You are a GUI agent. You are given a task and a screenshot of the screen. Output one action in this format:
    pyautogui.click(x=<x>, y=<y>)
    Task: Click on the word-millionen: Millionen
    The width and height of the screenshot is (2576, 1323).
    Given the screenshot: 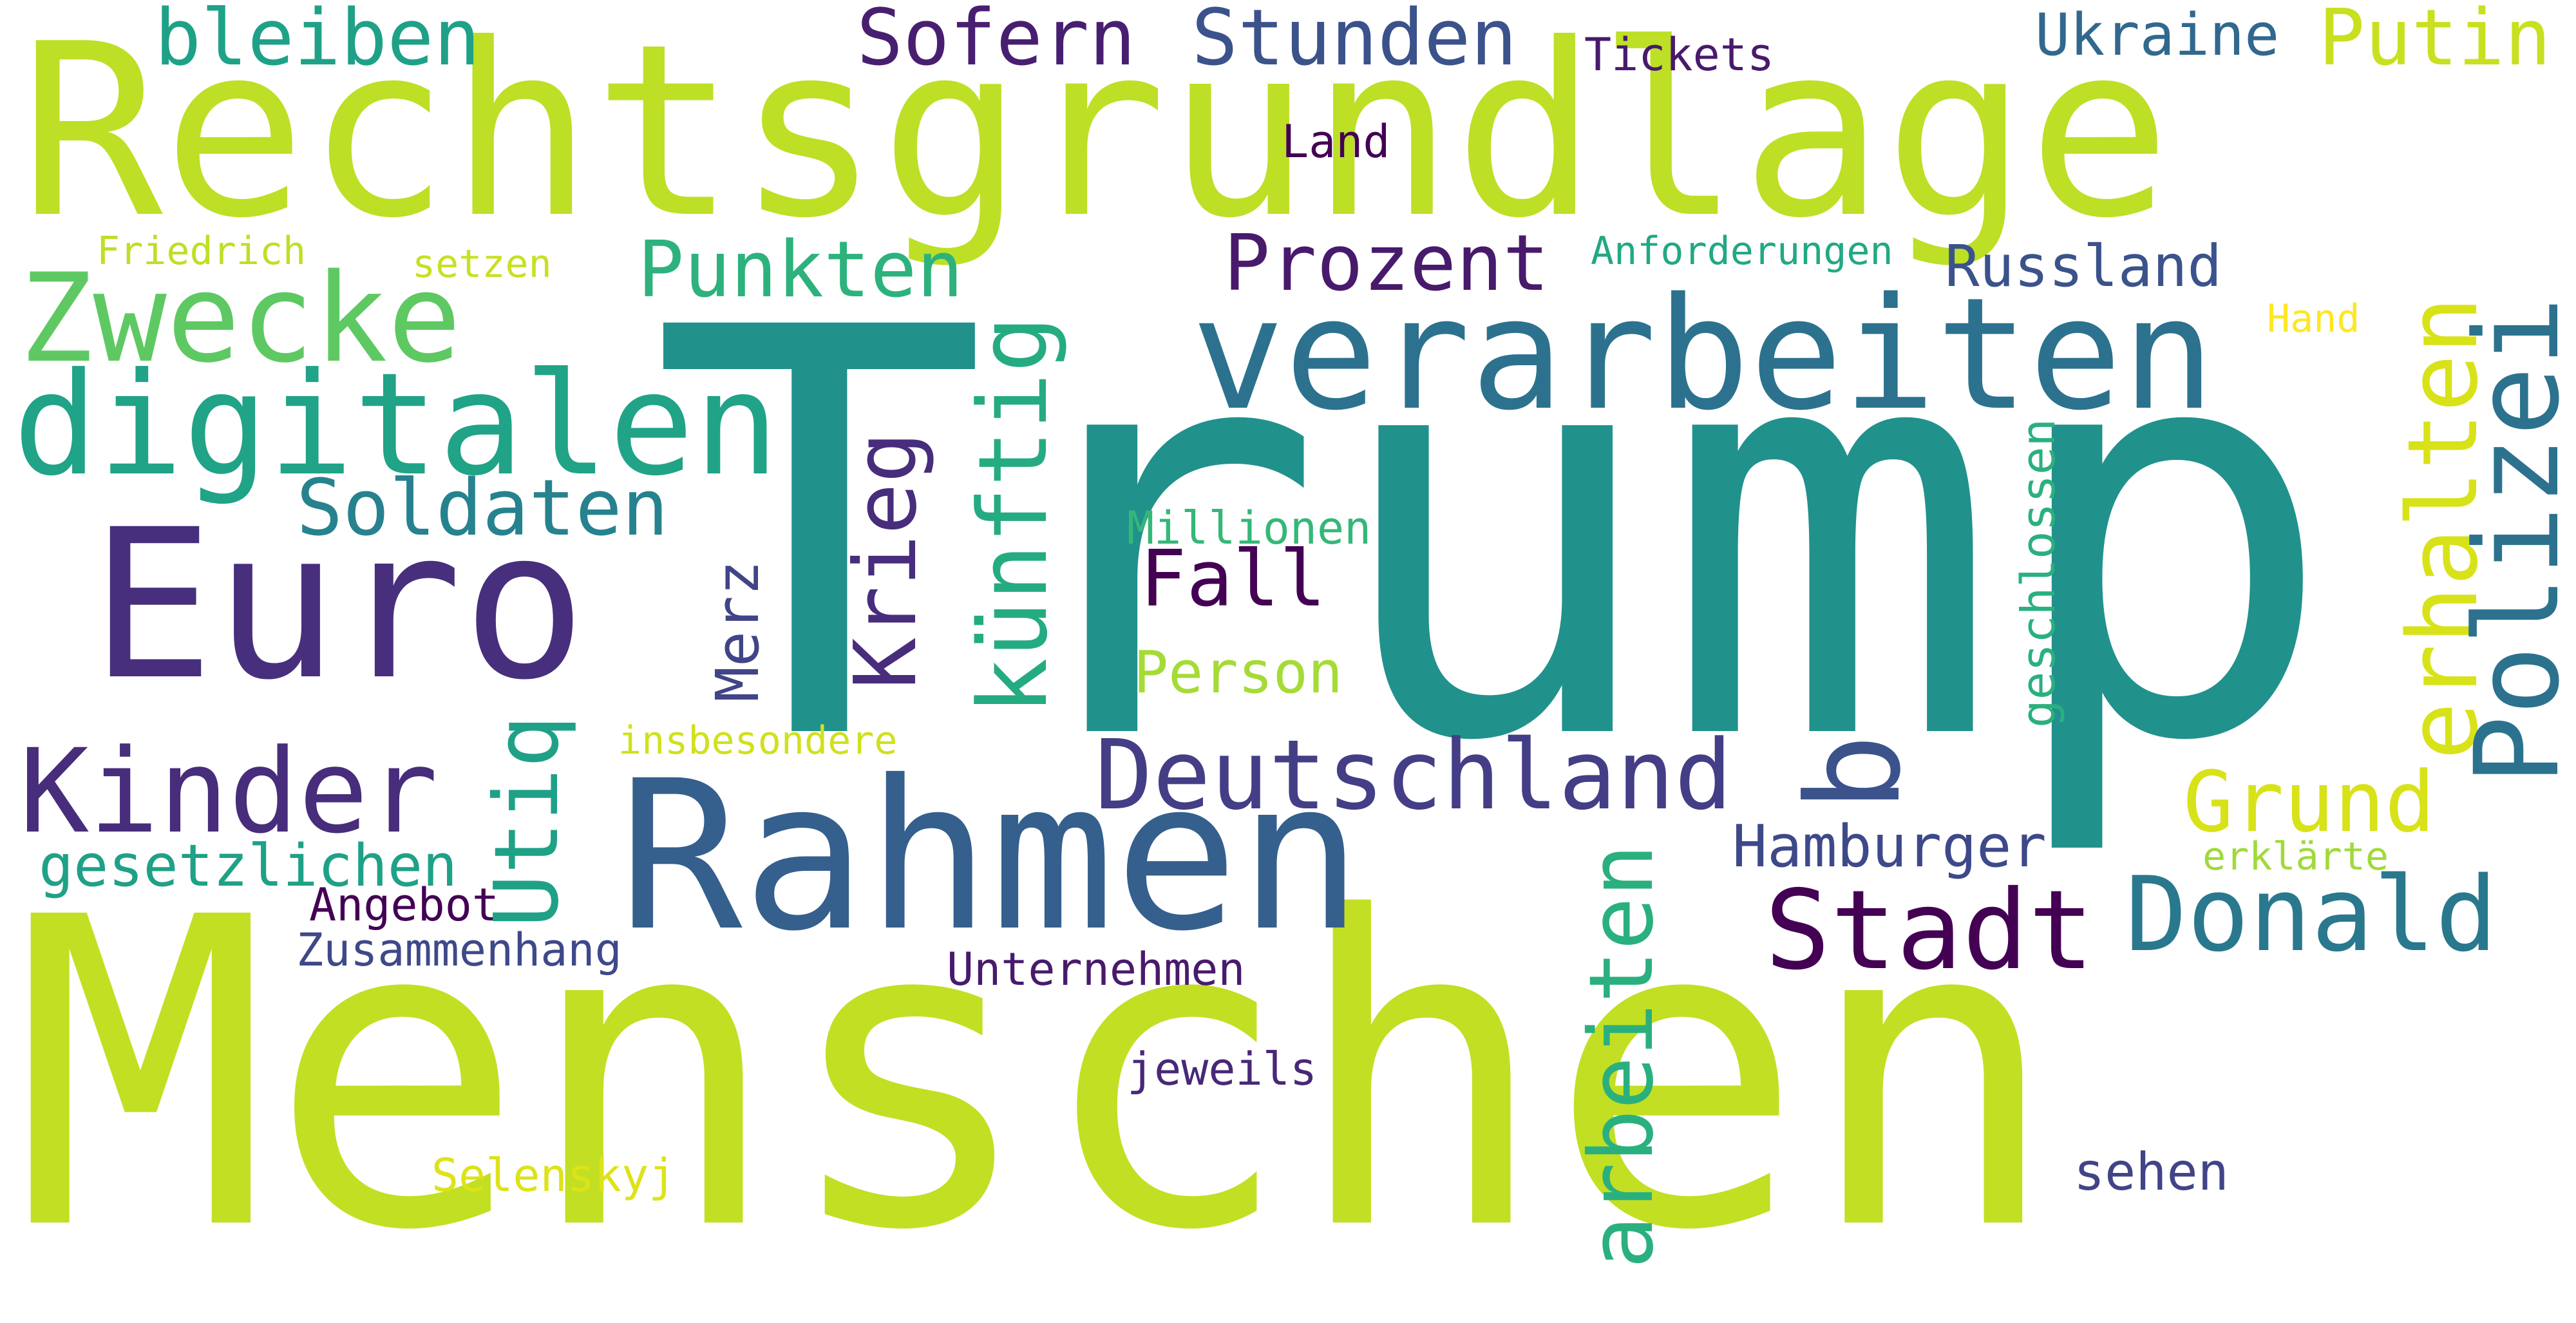 What is the action you would take?
    pyautogui.click(x=1250, y=528)
    